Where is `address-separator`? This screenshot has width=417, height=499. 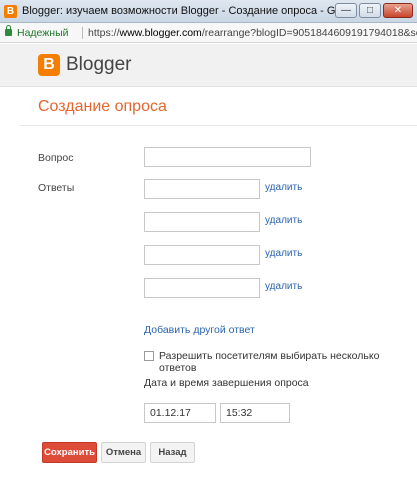 address-separator is located at coordinates (82, 33).